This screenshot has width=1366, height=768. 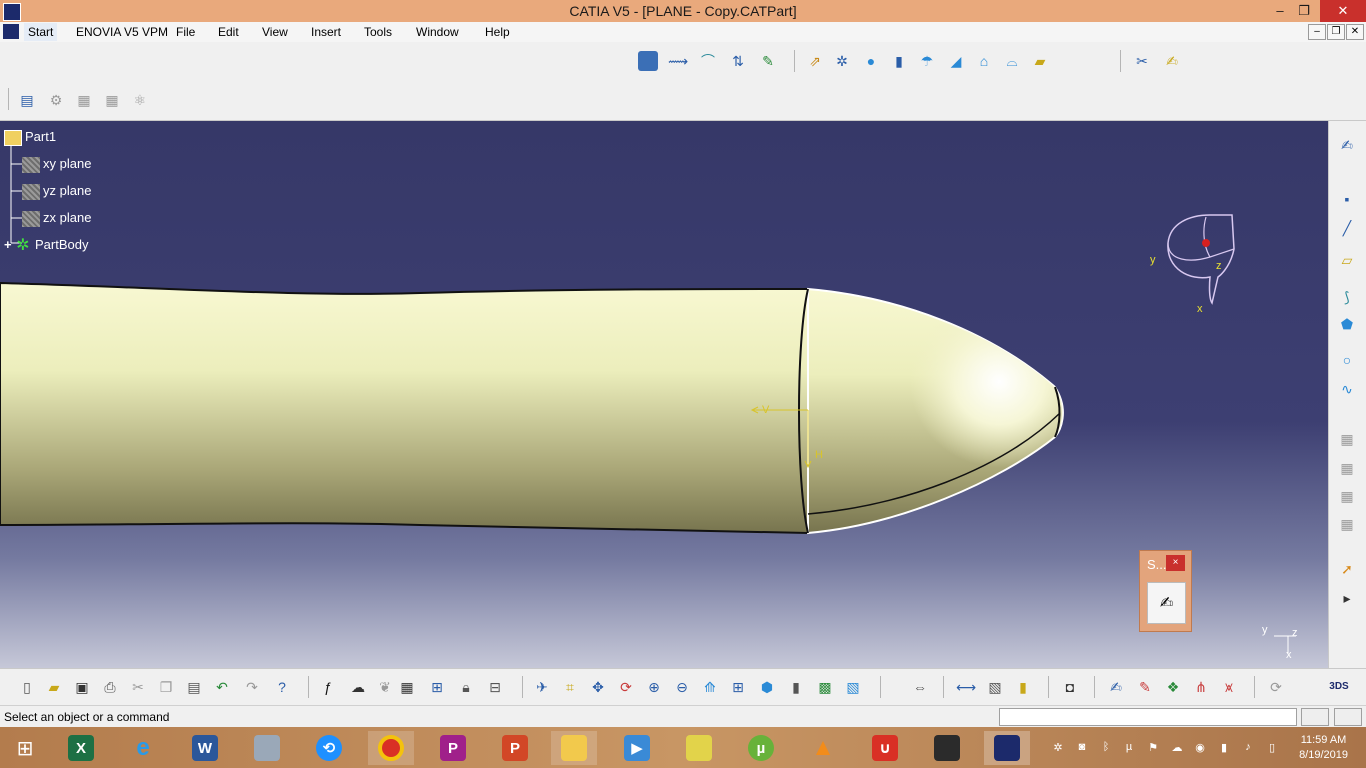 What do you see at coordinates (25, 748) in the screenshot?
I see `windows-start-button: ⊞` at bounding box center [25, 748].